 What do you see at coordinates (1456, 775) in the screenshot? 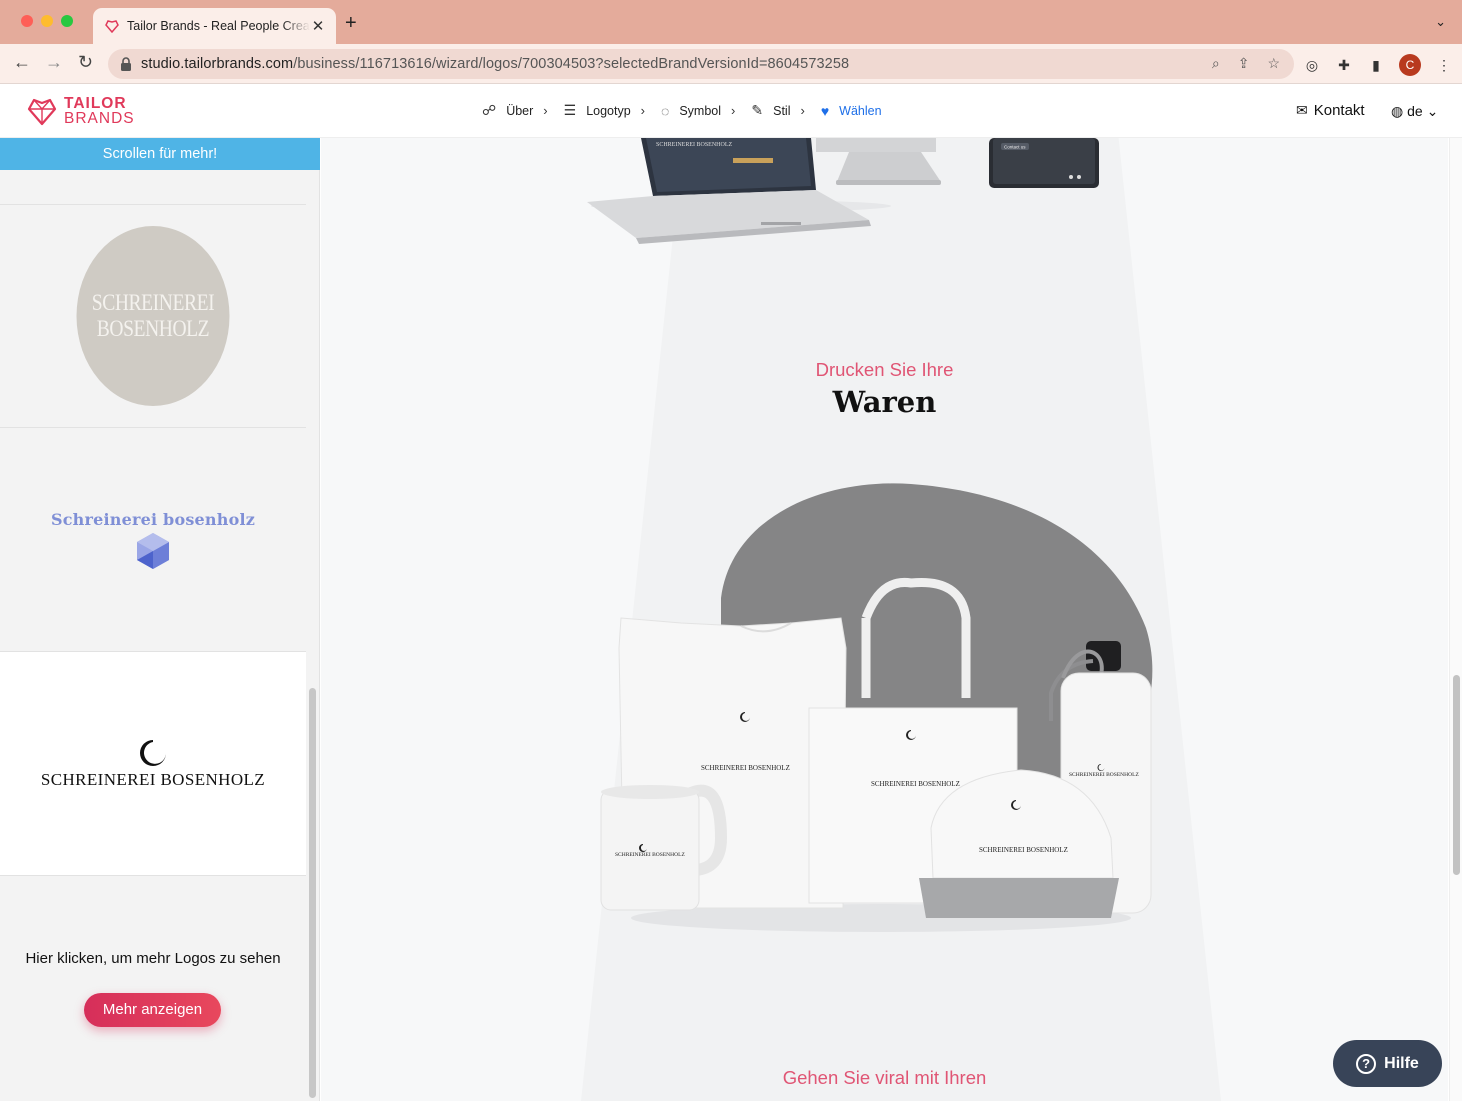
I see `main-scrollbar-thumb` at bounding box center [1456, 775].